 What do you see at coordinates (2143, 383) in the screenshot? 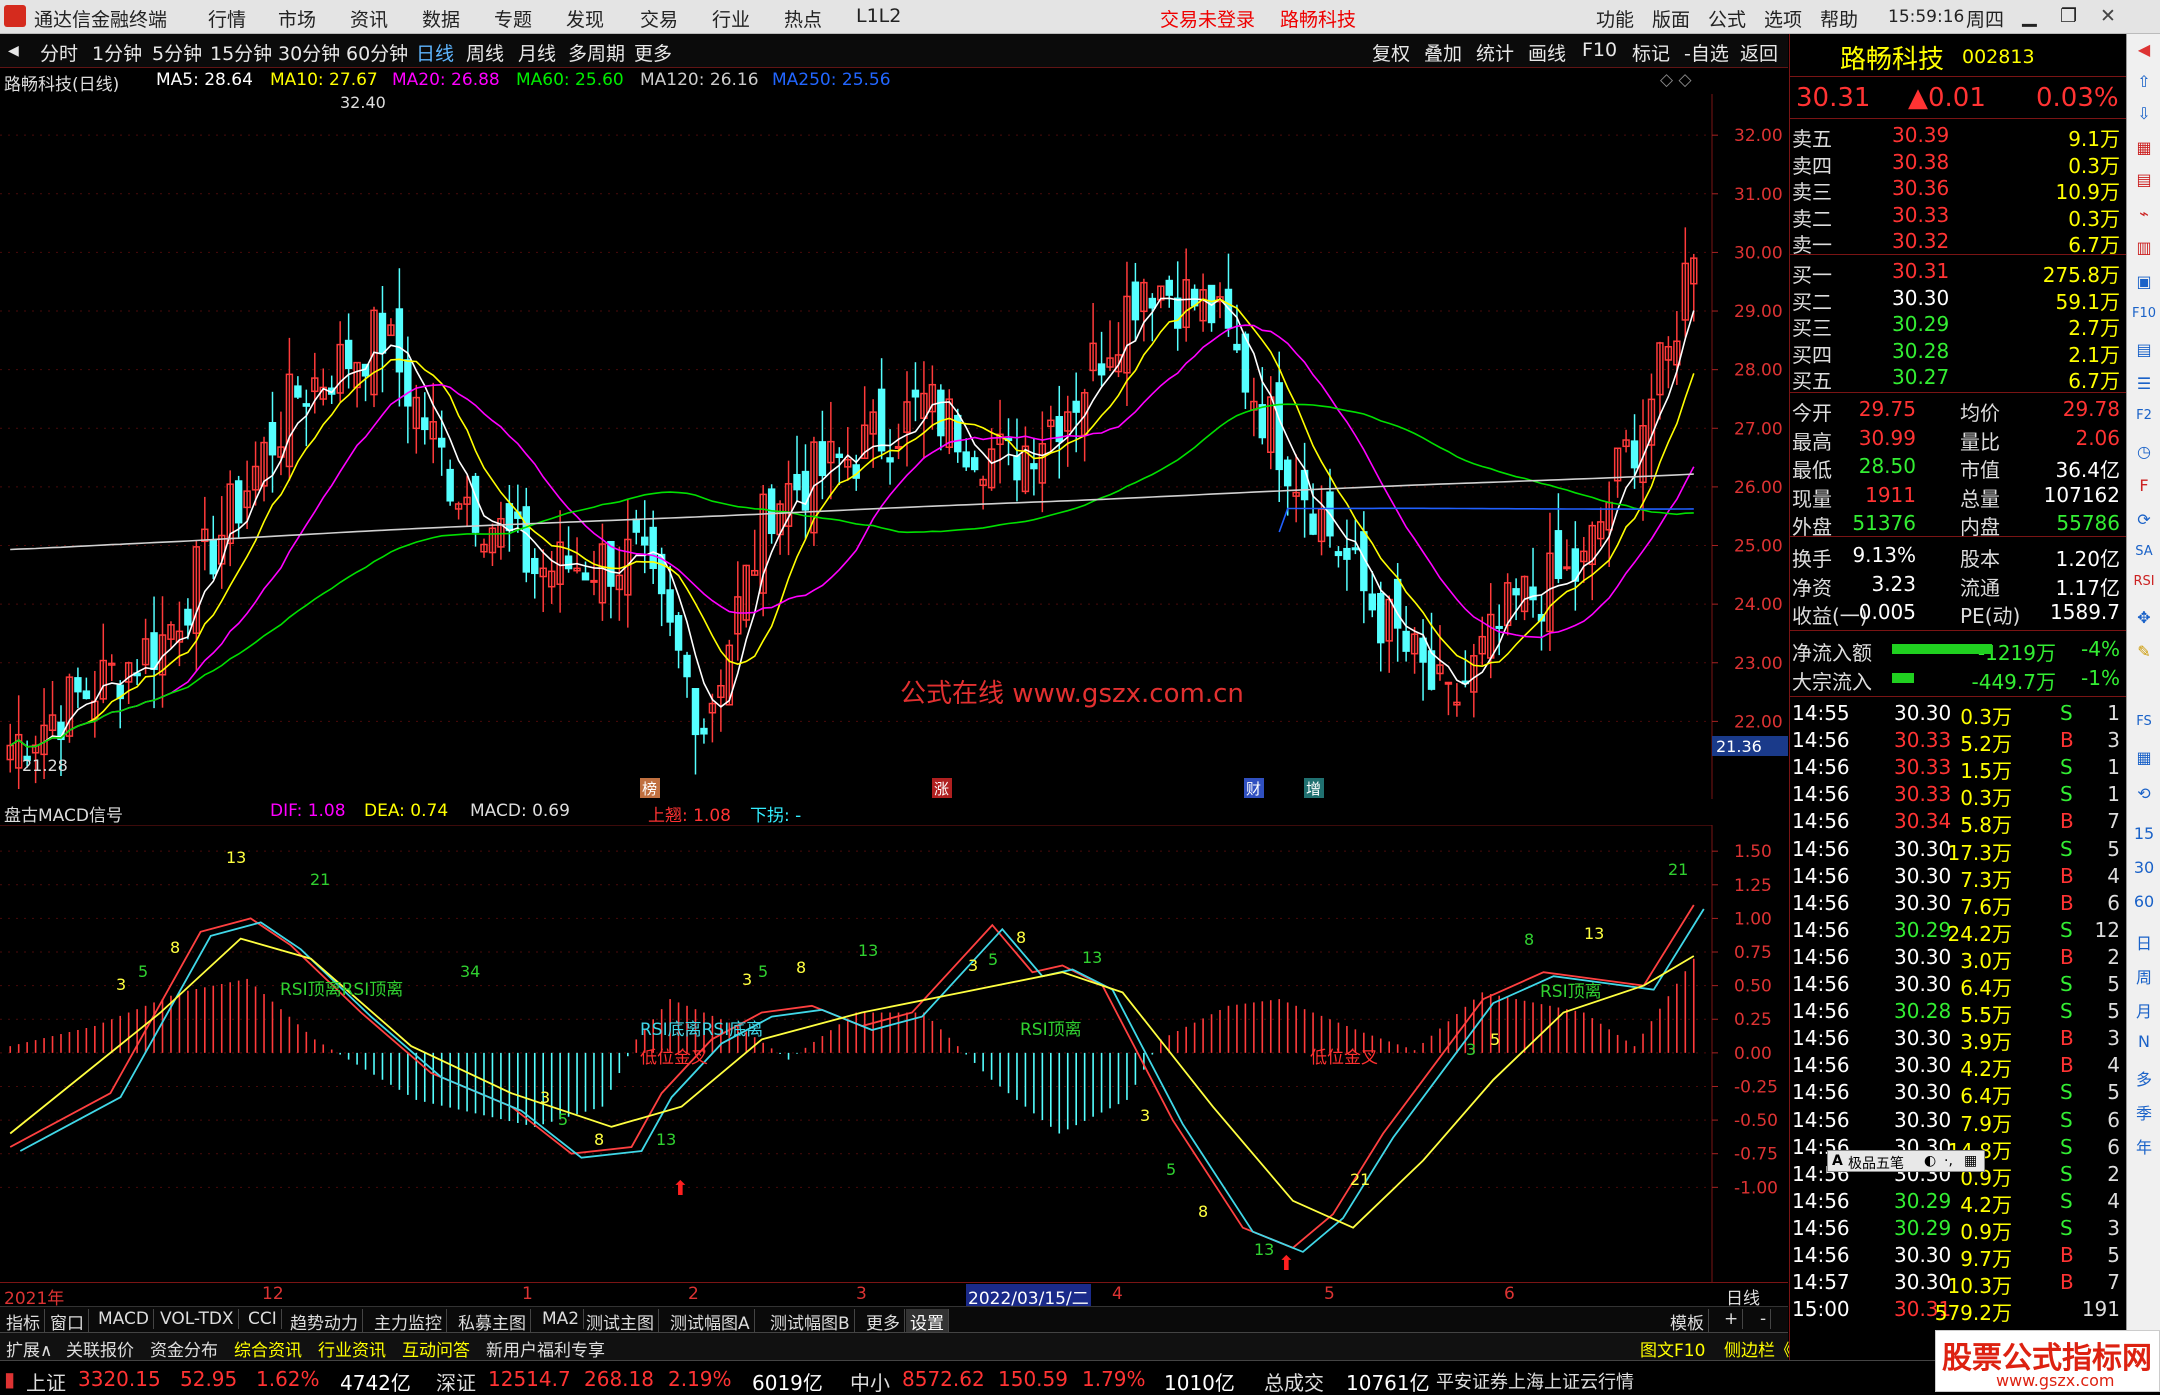
I see `sidebar-list-icon: ☰` at bounding box center [2143, 383].